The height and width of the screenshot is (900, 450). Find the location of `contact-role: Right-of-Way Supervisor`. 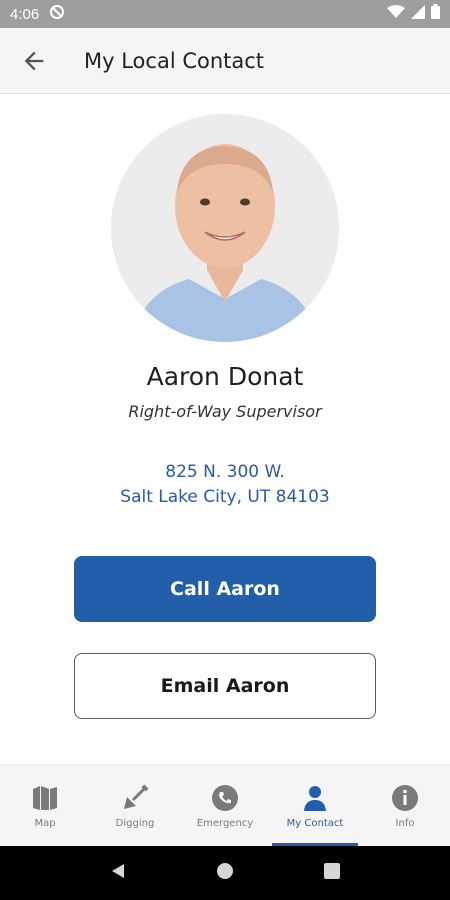

contact-role: Right-of-Way Supervisor is located at coordinates (225, 411).